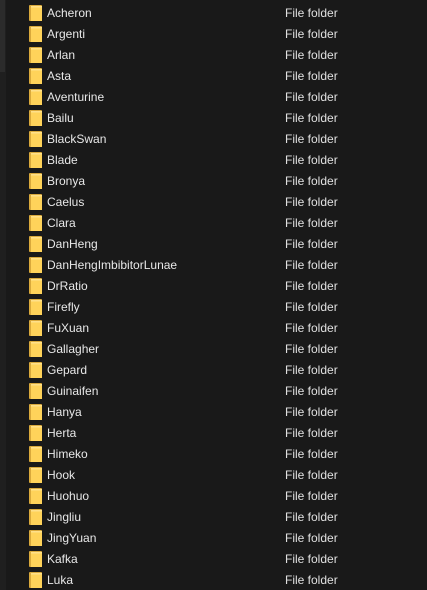  Describe the element at coordinates (66, 34) in the screenshot. I see `file-name: Argenti` at that location.